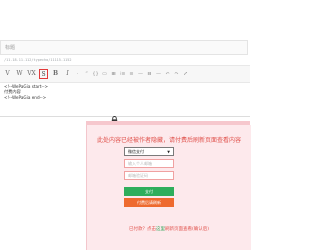 The height and width of the screenshot is (250, 320). What do you see at coordinates (140, 74) in the screenshot?
I see `heading-icon: —` at bounding box center [140, 74].